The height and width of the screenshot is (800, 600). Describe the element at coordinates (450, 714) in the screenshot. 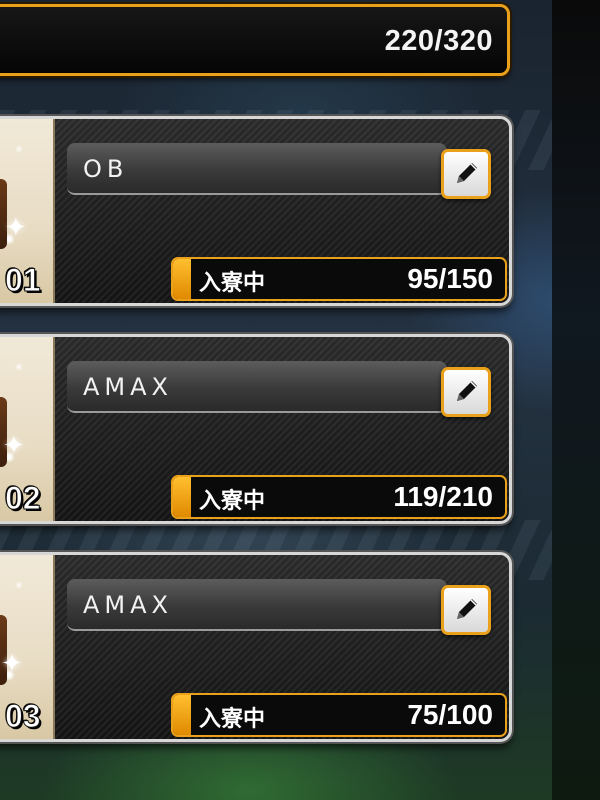

I see `slot-status-count: 75/100` at that location.